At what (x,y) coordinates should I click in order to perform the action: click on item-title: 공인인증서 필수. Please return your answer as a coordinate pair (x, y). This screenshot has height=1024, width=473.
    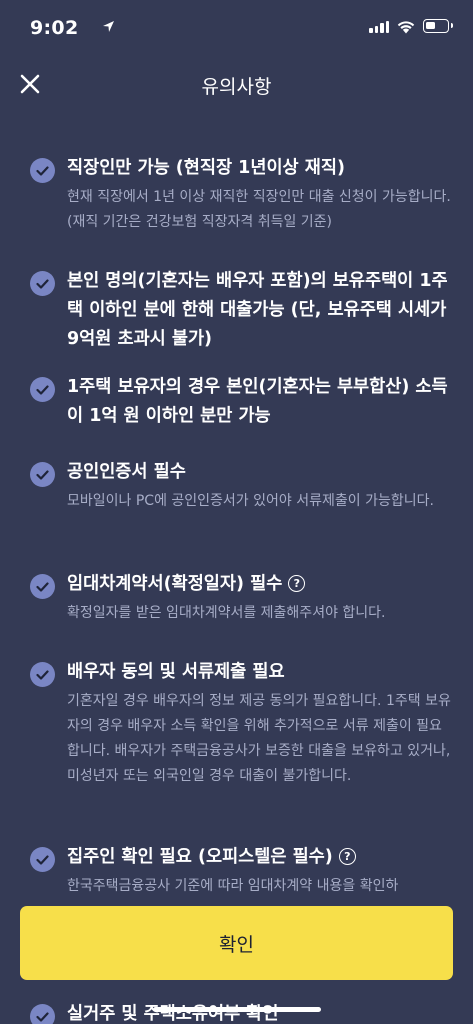
    Looking at the image, I should click on (126, 472).